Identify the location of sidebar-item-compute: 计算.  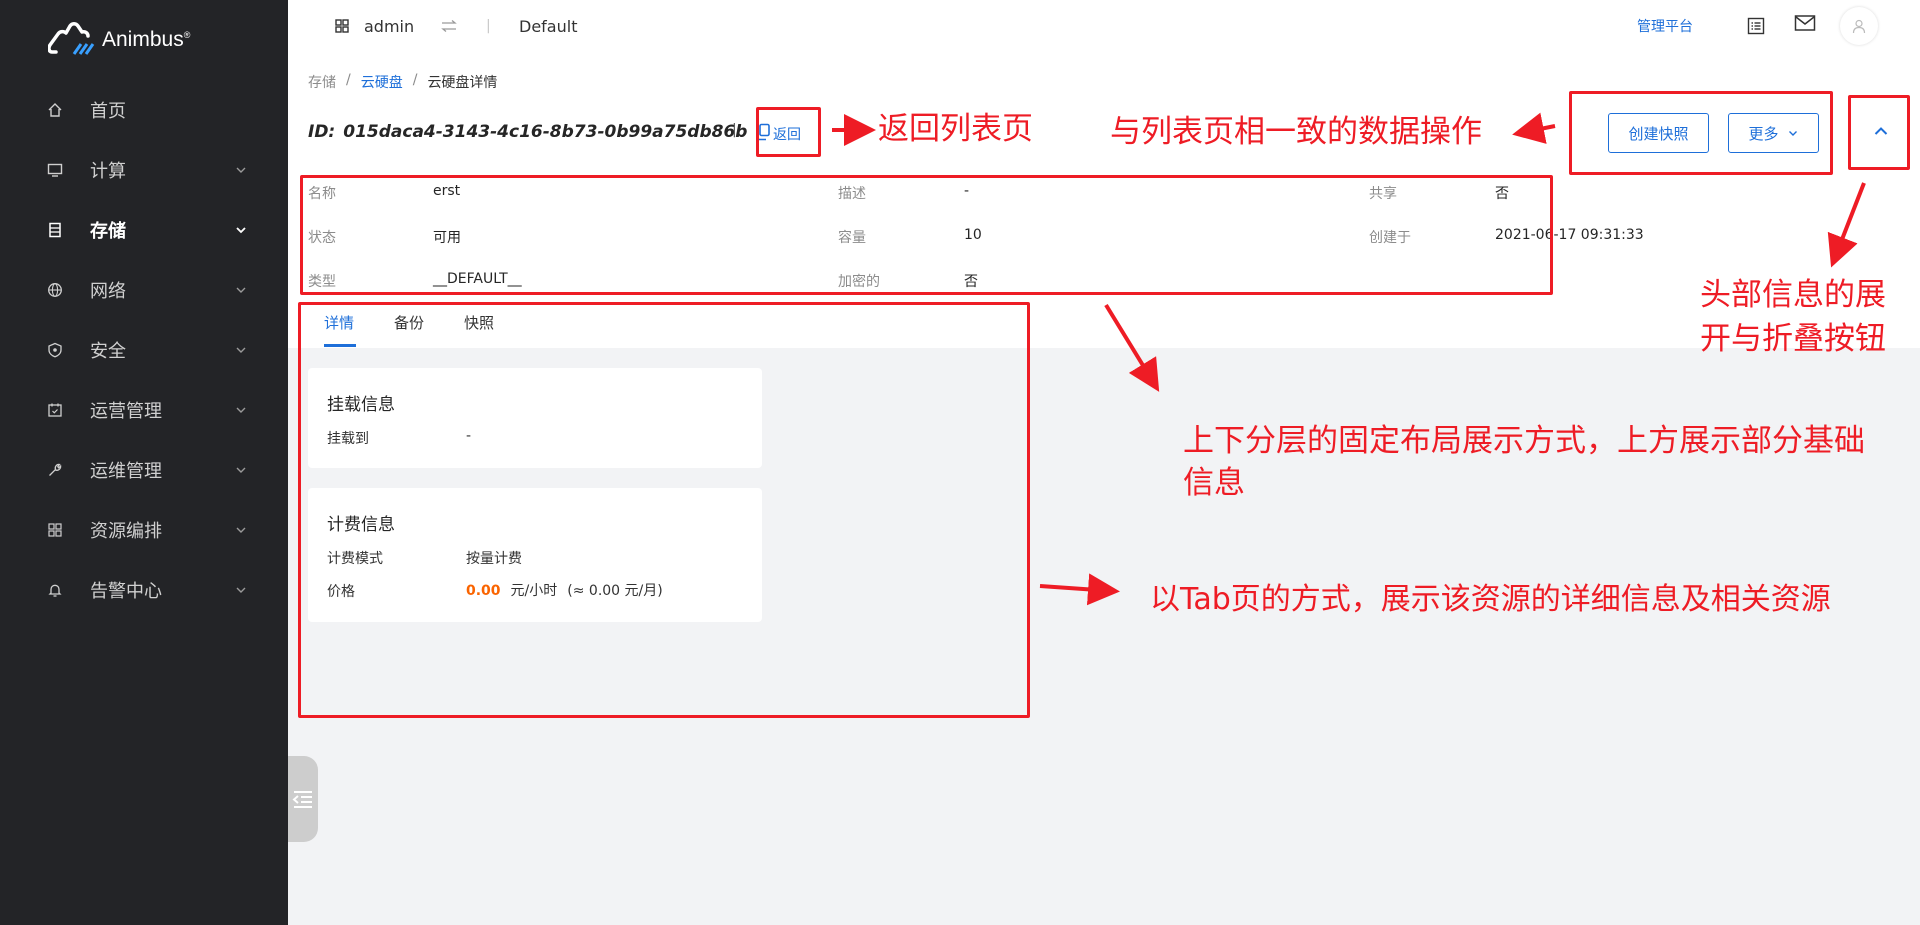
(144, 170).